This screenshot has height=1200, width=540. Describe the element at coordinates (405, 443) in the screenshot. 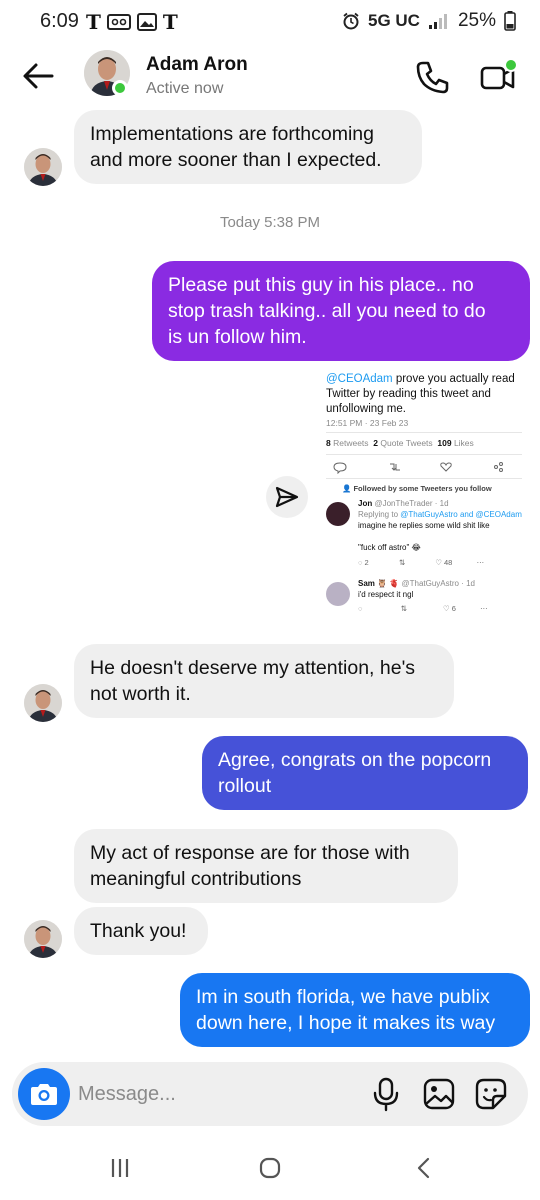

I see `quote-label: Quote Tweets` at that location.